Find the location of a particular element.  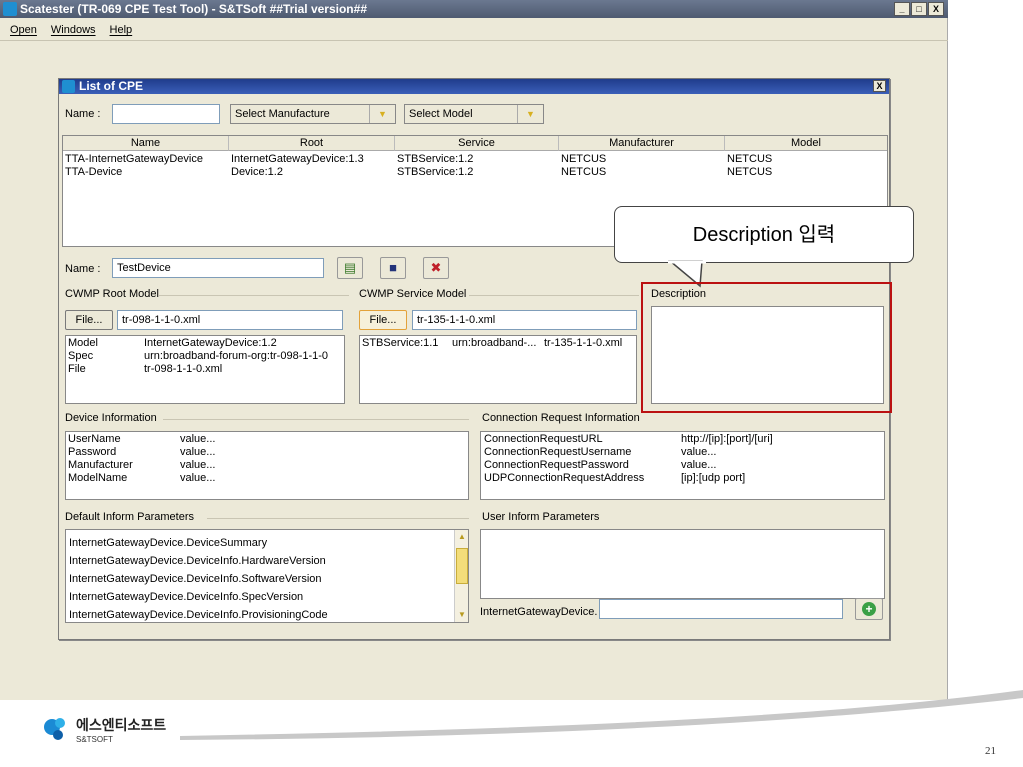

description-textarea is located at coordinates (767, 355).